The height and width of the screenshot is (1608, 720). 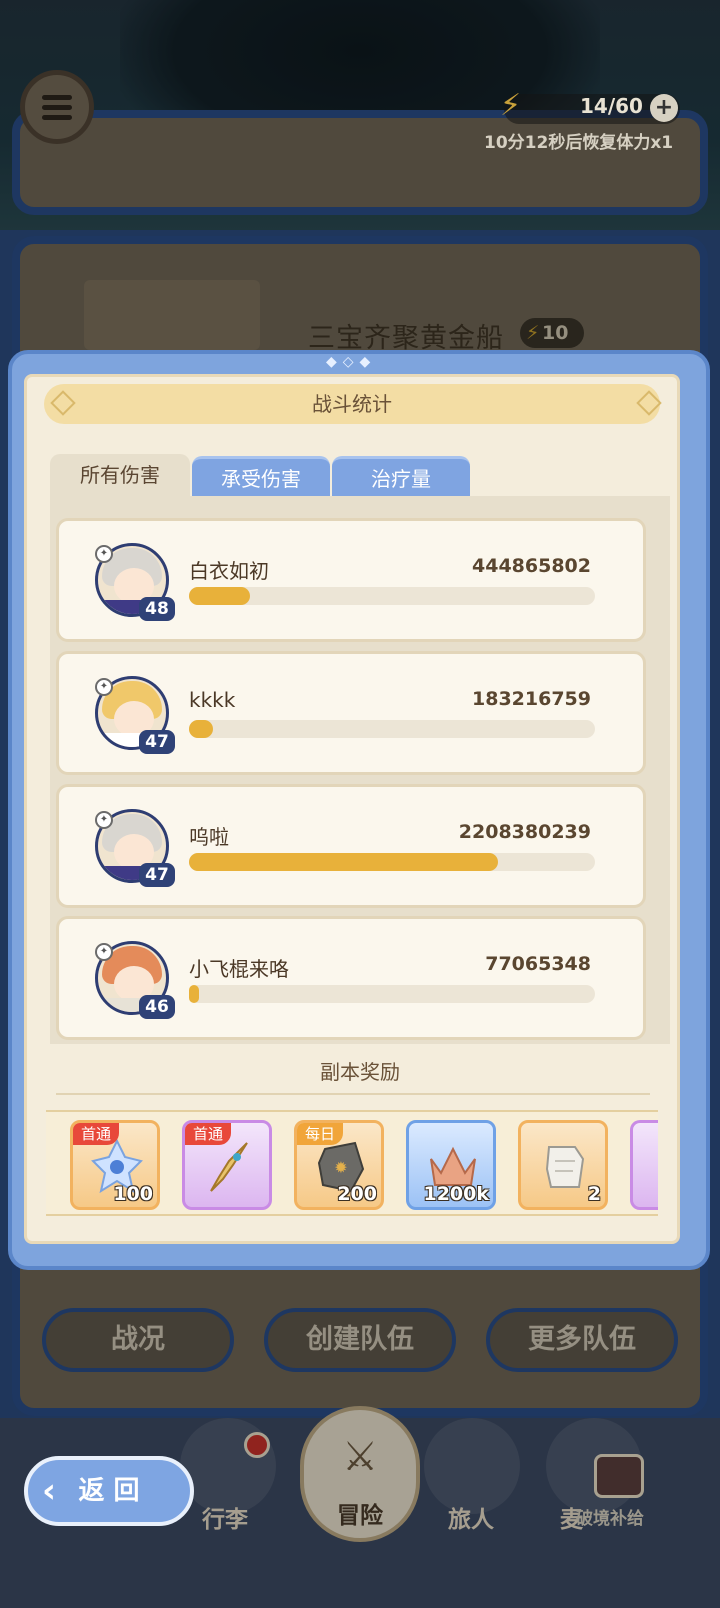 What do you see at coordinates (360, 1516) in the screenshot?
I see `nav-item-adventure-label: 冒险` at bounding box center [360, 1516].